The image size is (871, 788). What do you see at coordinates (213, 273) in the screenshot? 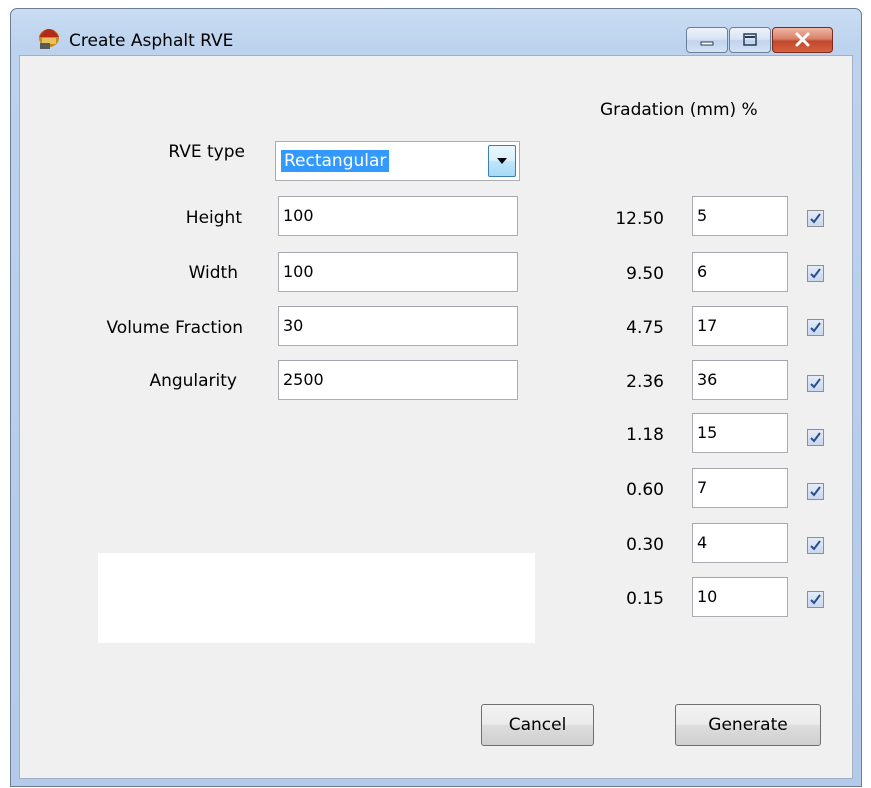
I see `width-label: Width` at bounding box center [213, 273].